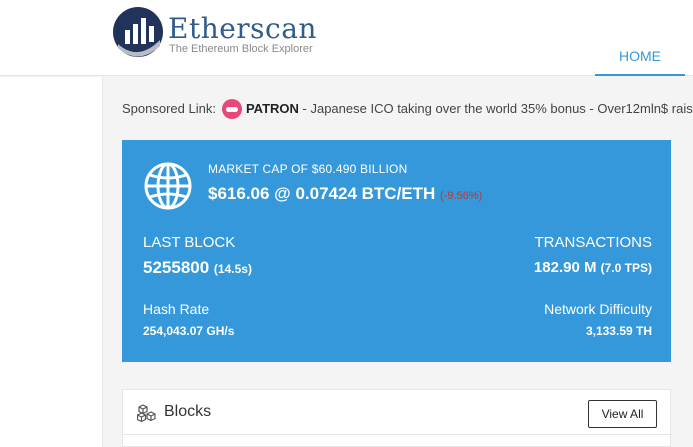 The image size is (693, 447). Describe the element at coordinates (593, 242) in the screenshot. I see `transactions-label: TRANSACTIONS` at that location.